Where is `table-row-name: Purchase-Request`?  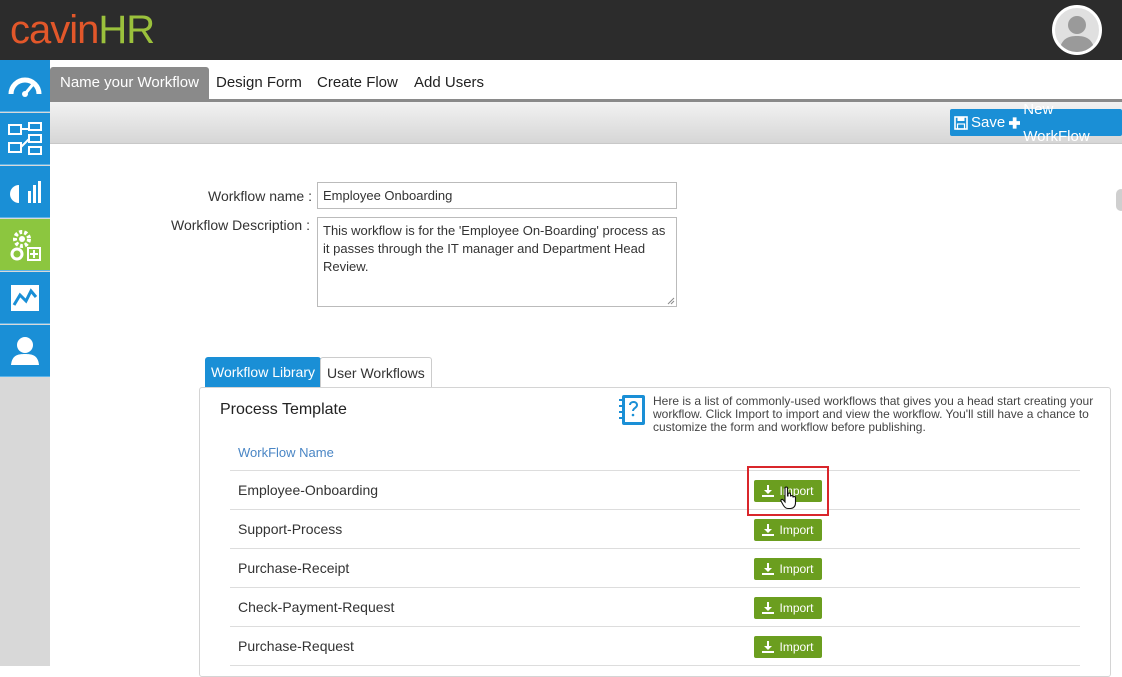
table-row-name: Purchase-Request is located at coordinates (296, 646).